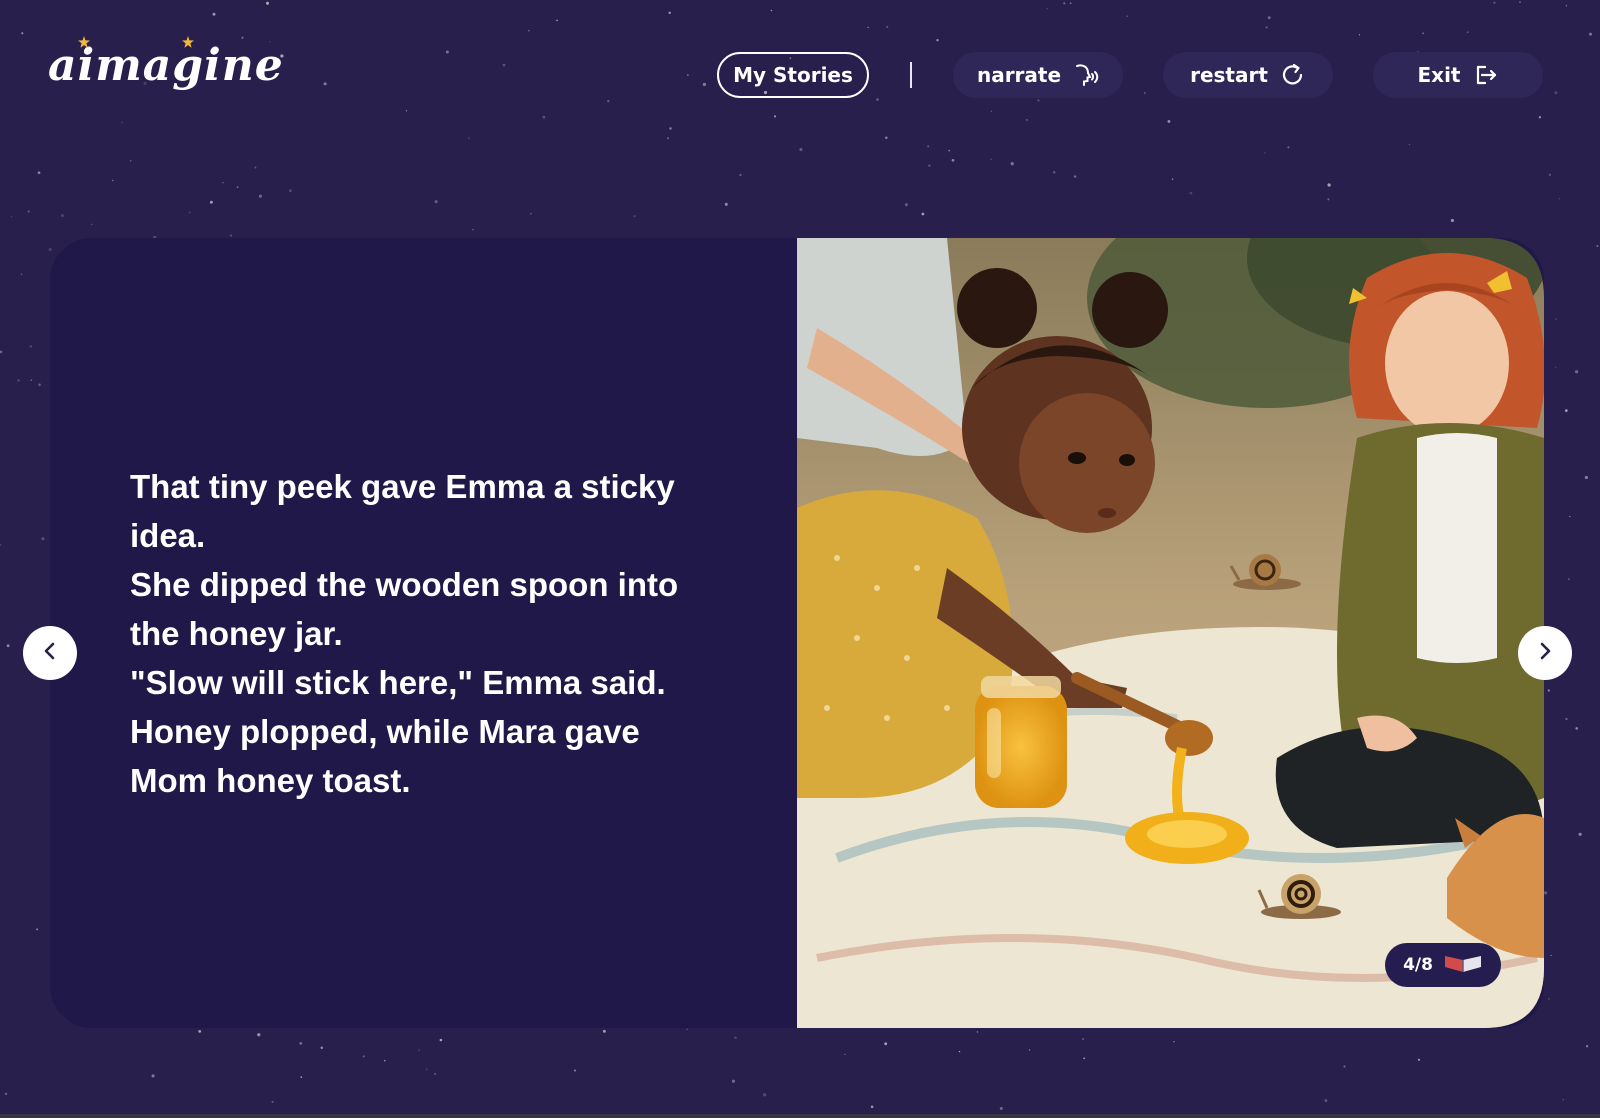  What do you see at coordinates (1293, 75) in the screenshot?
I see `refresh-icon` at bounding box center [1293, 75].